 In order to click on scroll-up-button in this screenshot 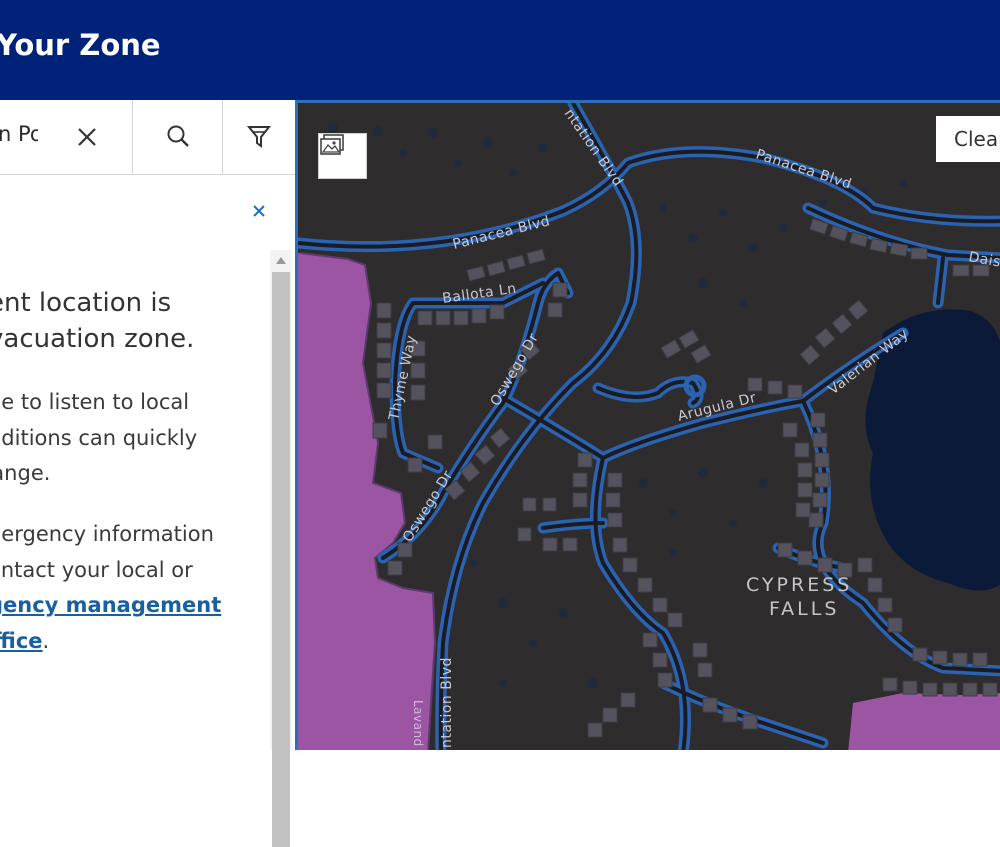, I will do `click(281, 260)`.